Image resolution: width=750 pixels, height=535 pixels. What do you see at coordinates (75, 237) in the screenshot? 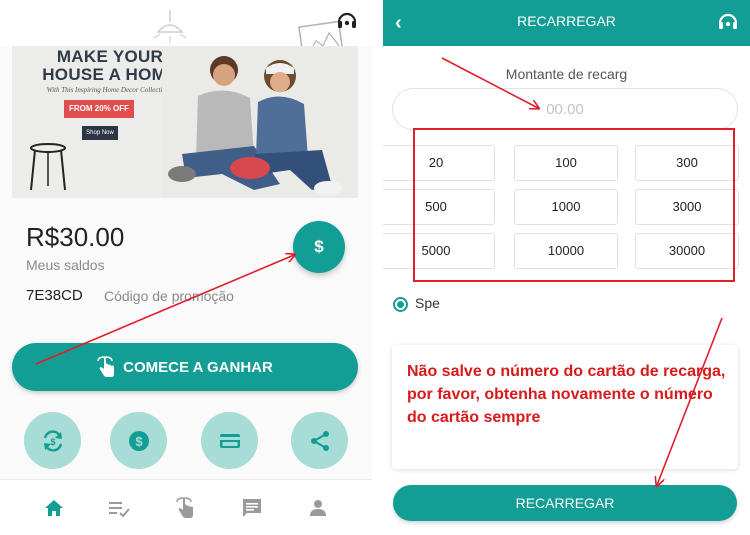
I see `balance-amount: R$30.00` at bounding box center [75, 237].